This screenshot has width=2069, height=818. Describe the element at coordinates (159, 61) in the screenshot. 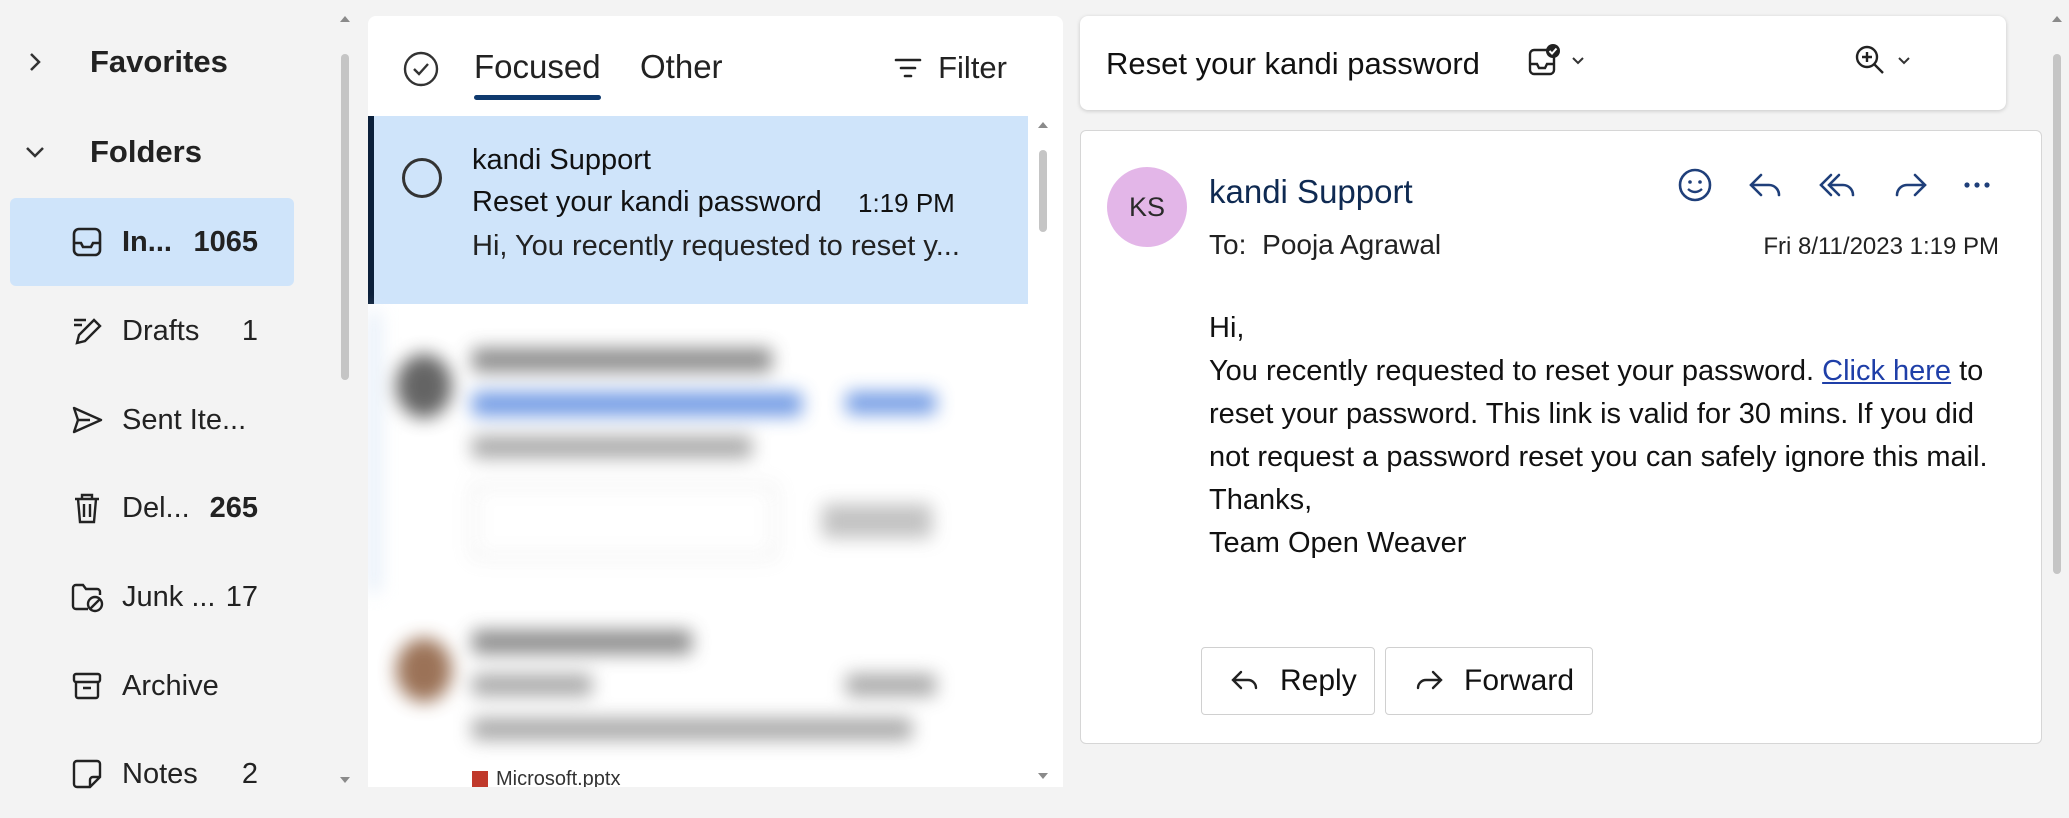

I see `favorites-label: Favorites` at that location.